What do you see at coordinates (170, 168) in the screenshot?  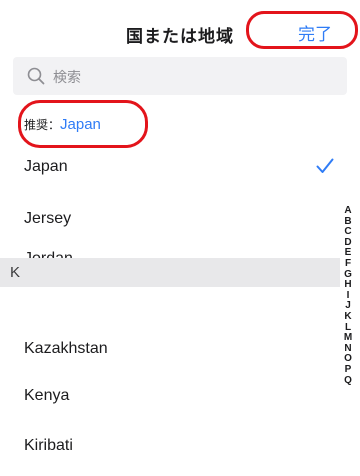 I see `list-item-japan: Japan` at bounding box center [170, 168].